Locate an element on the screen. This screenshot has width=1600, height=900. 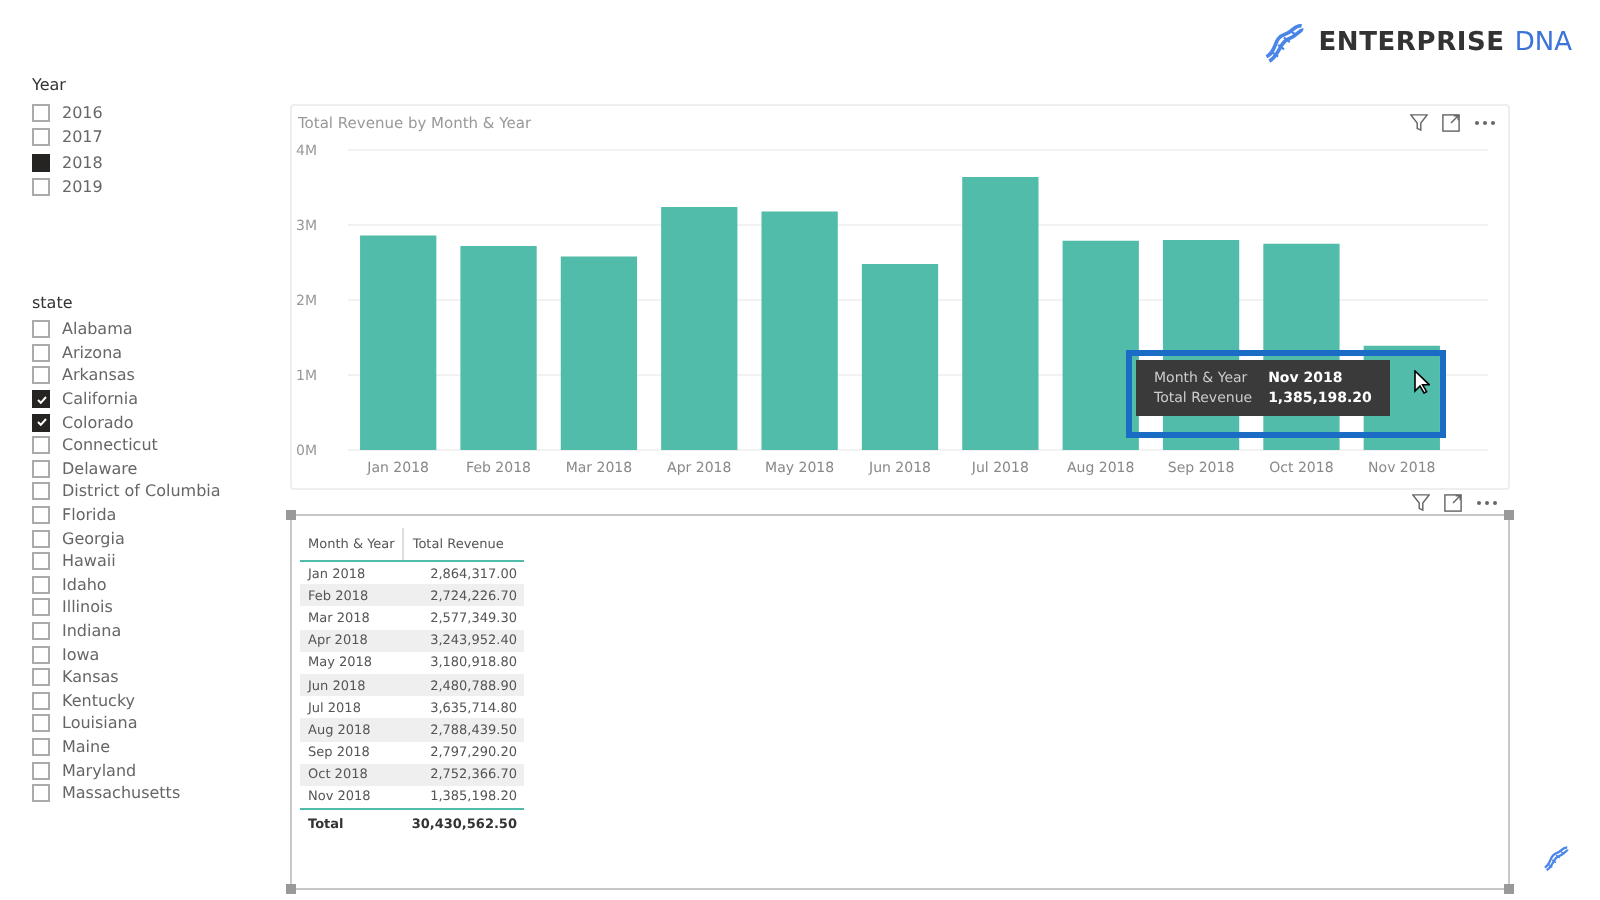
slicer-item-label: Iowa is located at coordinates (81, 654).